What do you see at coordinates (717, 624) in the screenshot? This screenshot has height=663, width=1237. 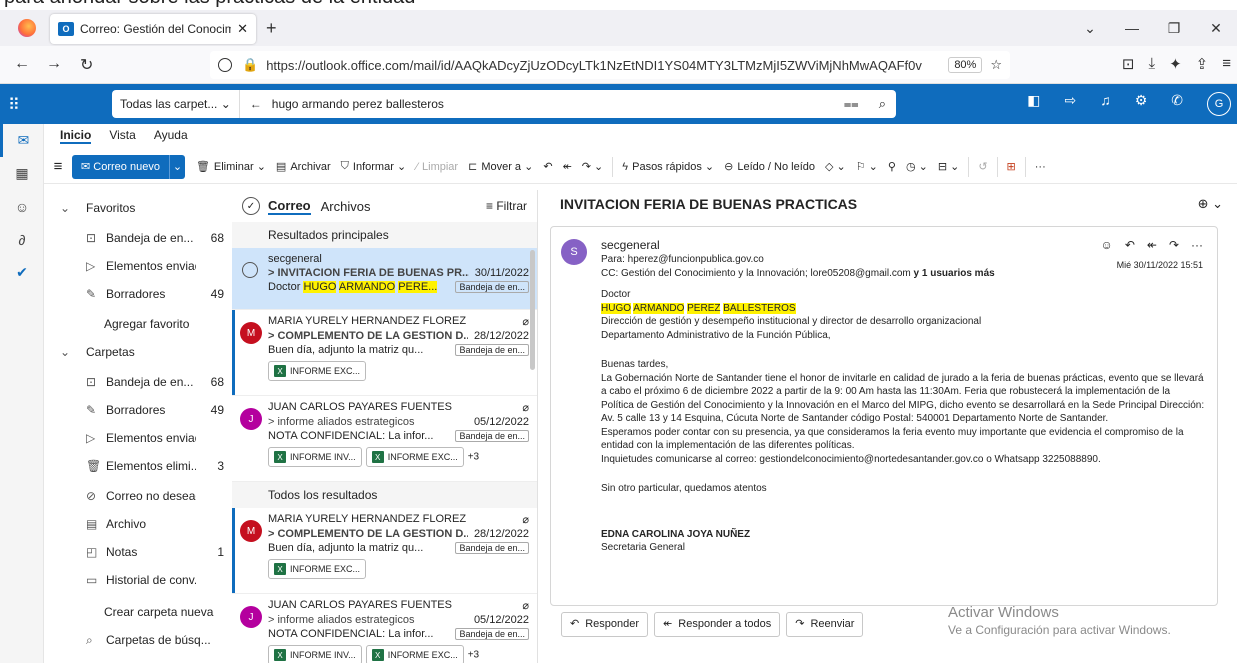 I see `reply-all-button: ↞ Responder a todos` at bounding box center [717, 624].